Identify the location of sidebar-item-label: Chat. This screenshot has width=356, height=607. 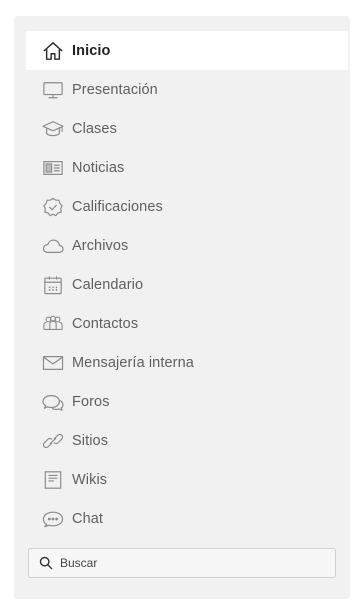
(88, 518).